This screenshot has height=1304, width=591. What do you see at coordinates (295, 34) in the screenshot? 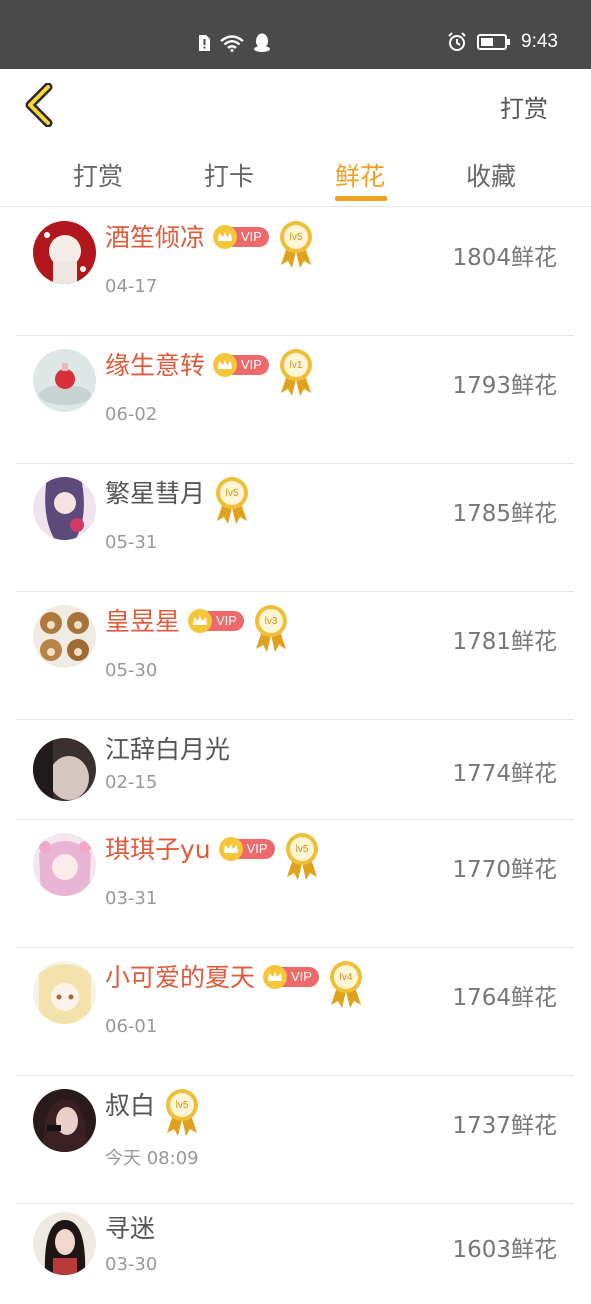
I see `status-bar: 9:43` at bounding box center [295, 34].